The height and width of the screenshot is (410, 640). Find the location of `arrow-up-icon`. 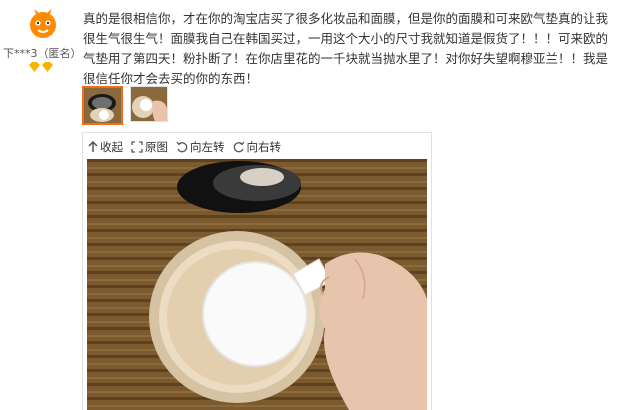

arrow-up-icon is located at coordinates (93, 146).